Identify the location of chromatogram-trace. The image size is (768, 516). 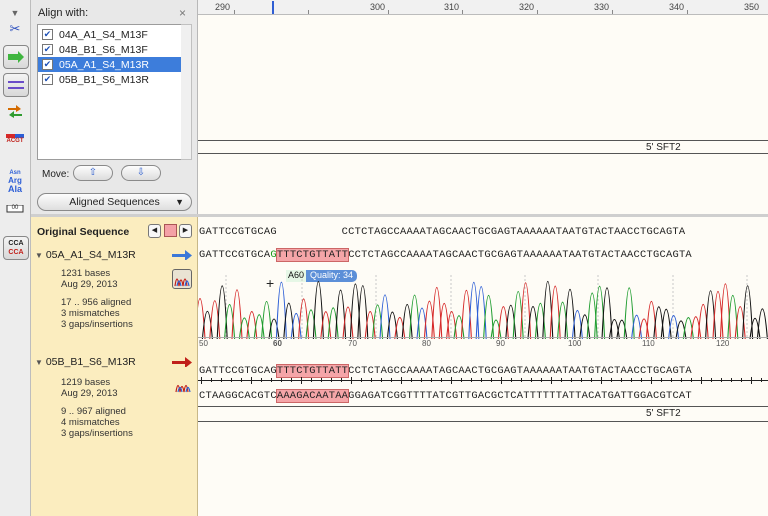
(483, 307).